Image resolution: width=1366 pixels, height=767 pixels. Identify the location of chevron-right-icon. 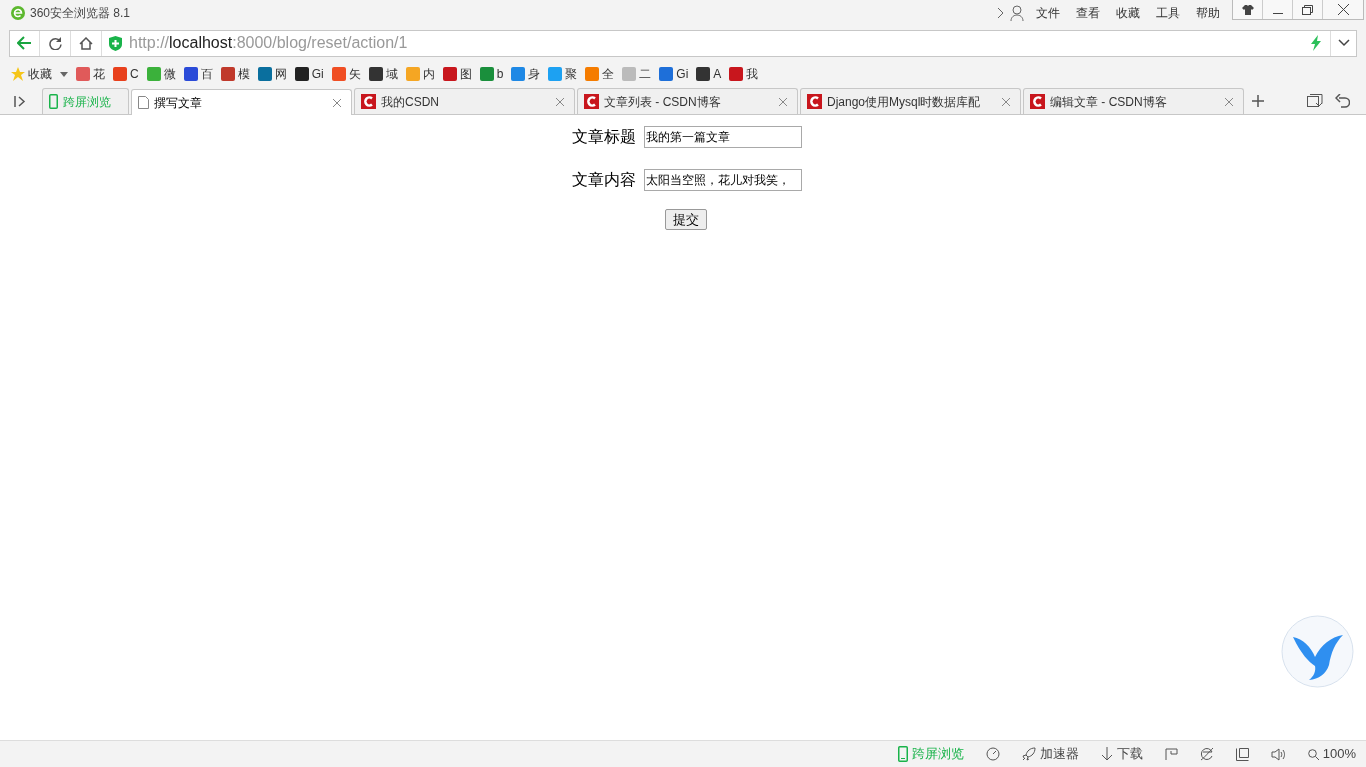
(1000, 13).